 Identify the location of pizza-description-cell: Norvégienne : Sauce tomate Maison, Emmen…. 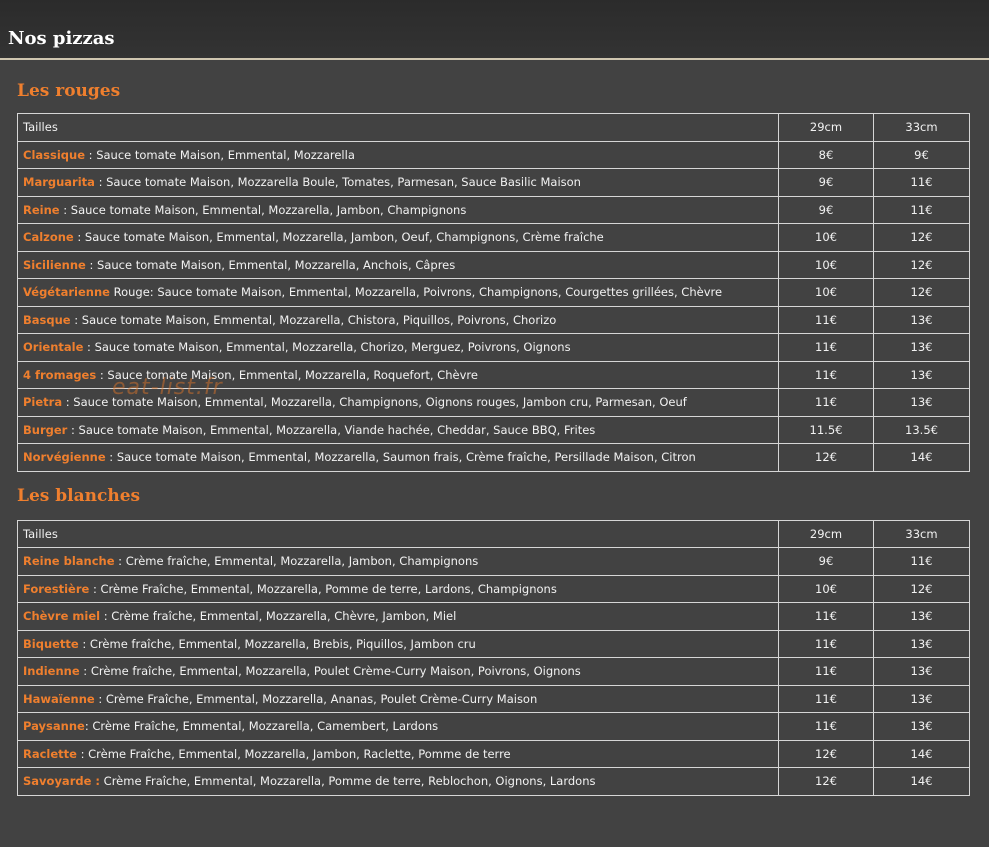
(398, 457).